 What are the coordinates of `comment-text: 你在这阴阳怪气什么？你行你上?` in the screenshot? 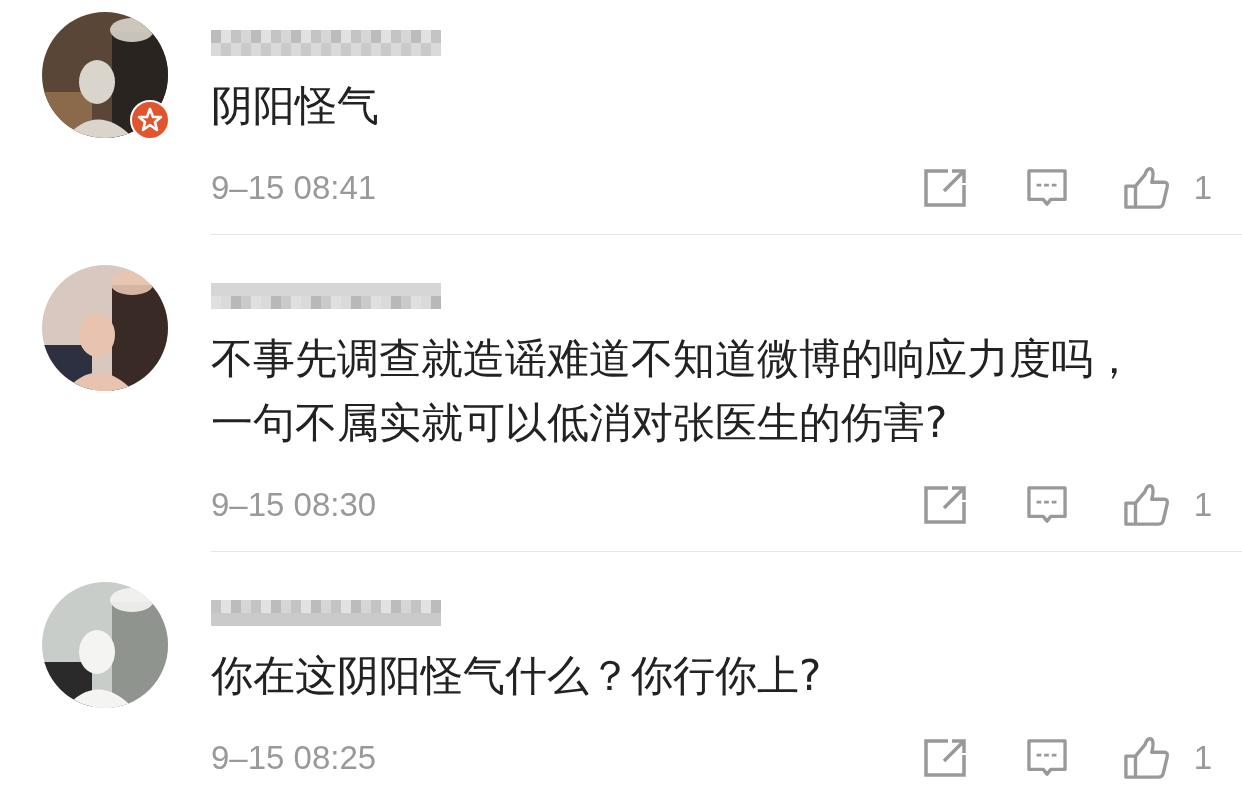 It's located at (517, 676).